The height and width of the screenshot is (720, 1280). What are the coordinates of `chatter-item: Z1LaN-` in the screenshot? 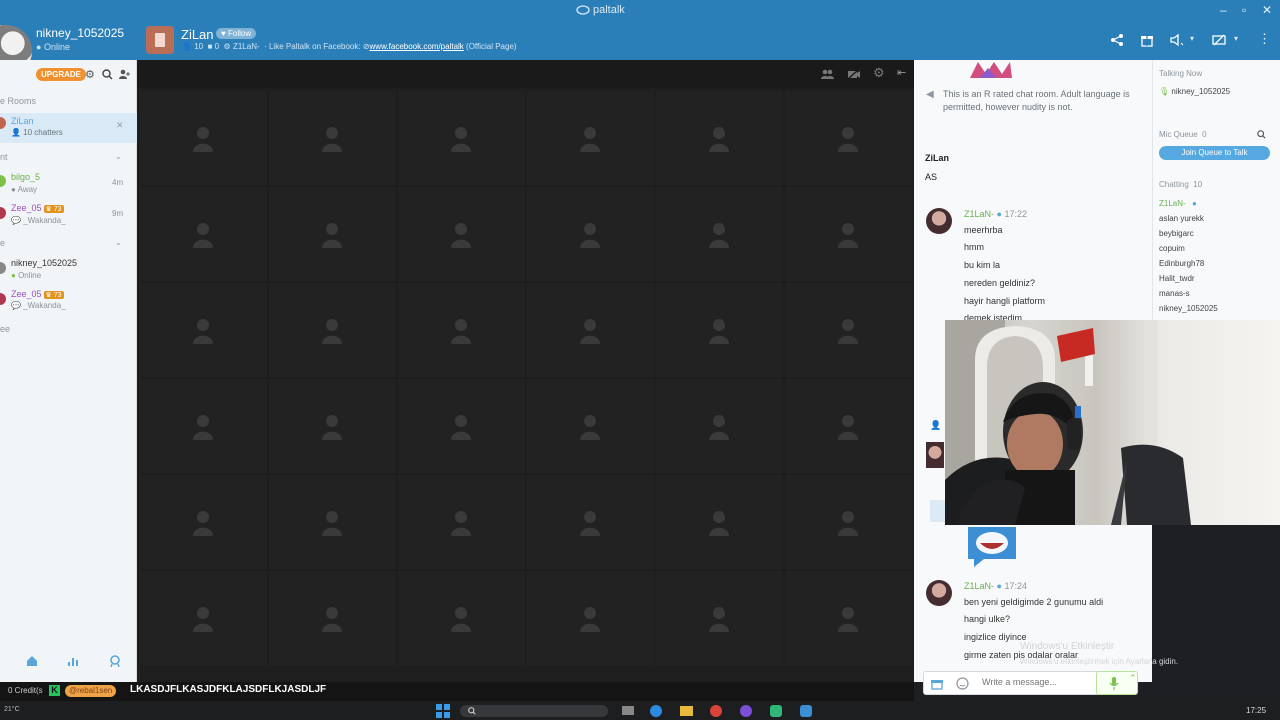 It's located at (1172, 203).